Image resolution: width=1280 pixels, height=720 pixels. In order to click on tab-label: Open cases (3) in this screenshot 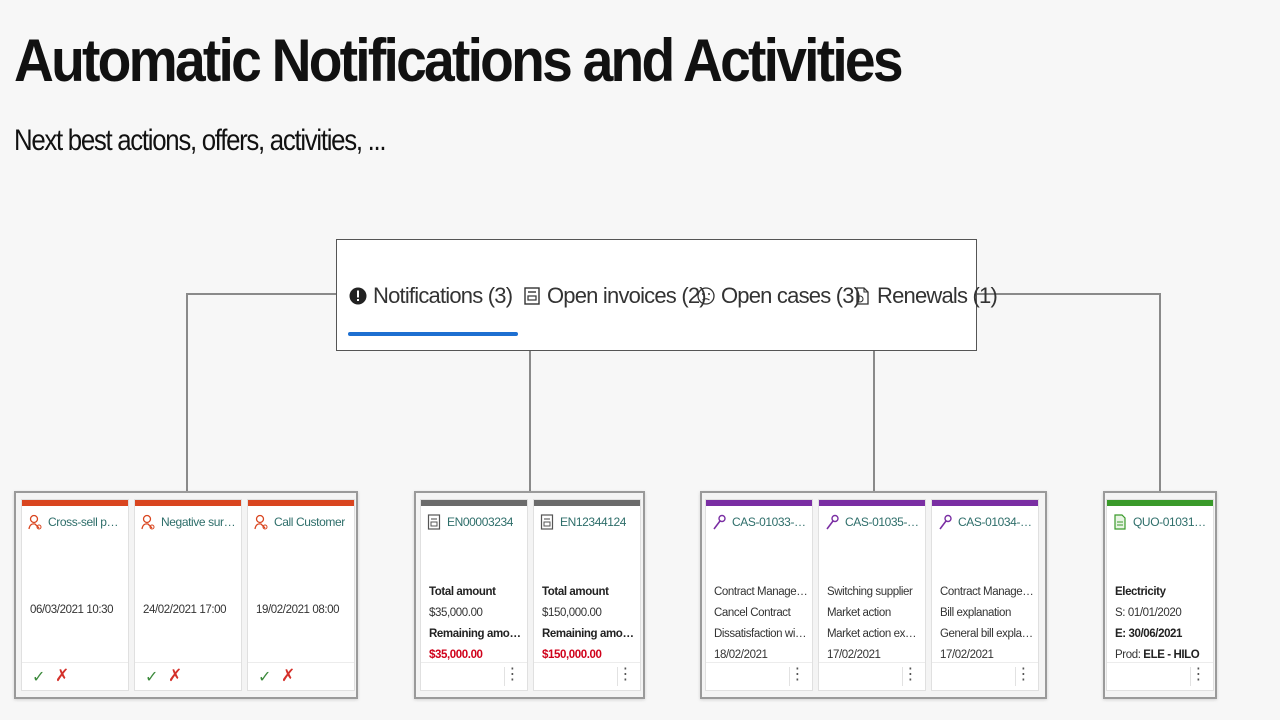, I will do `click(791, 295)`.